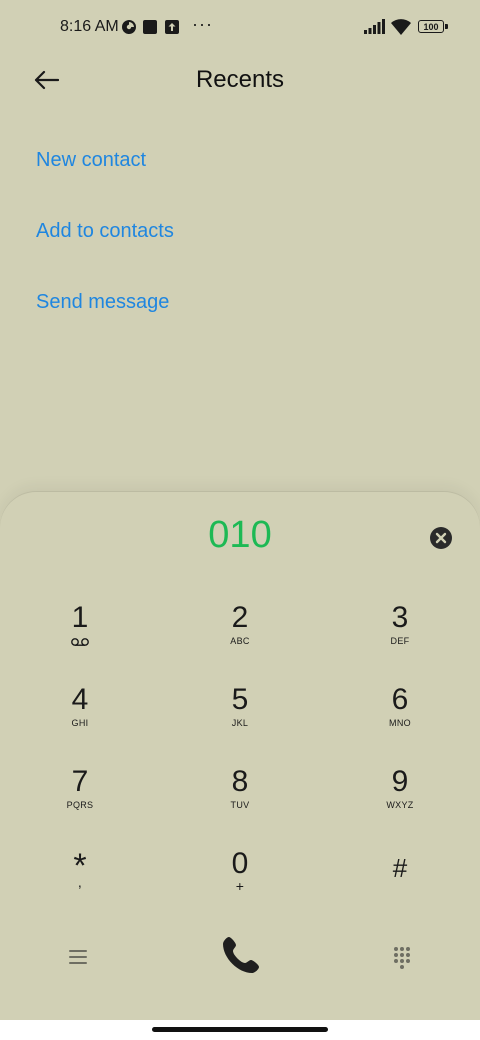  I want to click on square-notification-icon, so click(150, 27).